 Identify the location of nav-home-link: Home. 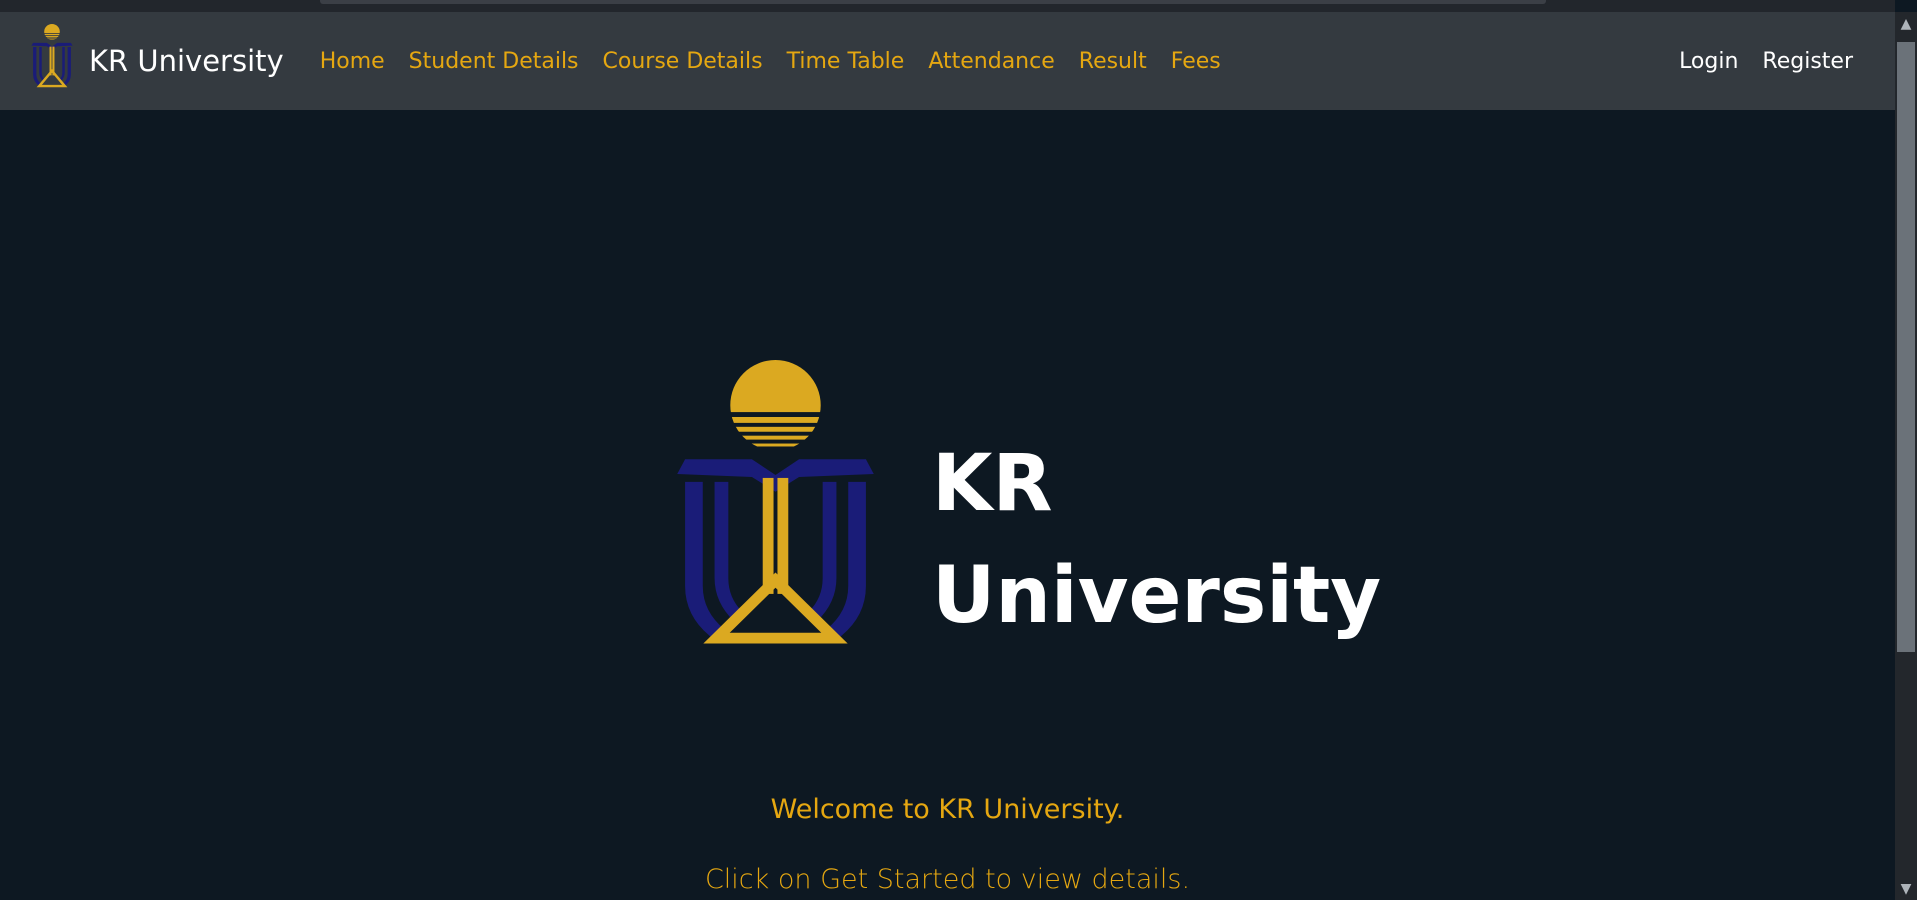
(352, 61).